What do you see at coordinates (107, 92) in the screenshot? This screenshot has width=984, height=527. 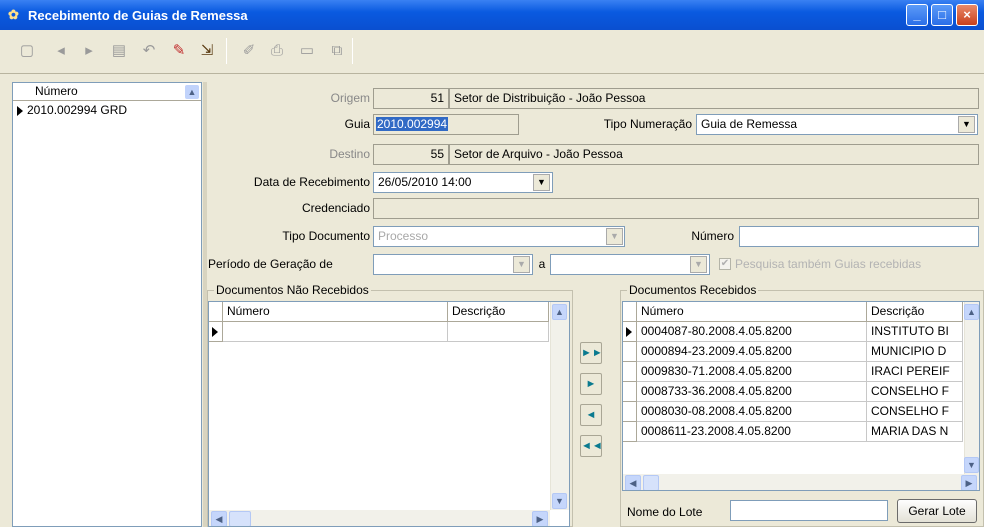 I see `guide-list-header: Número` at bounding box center [107, 92].